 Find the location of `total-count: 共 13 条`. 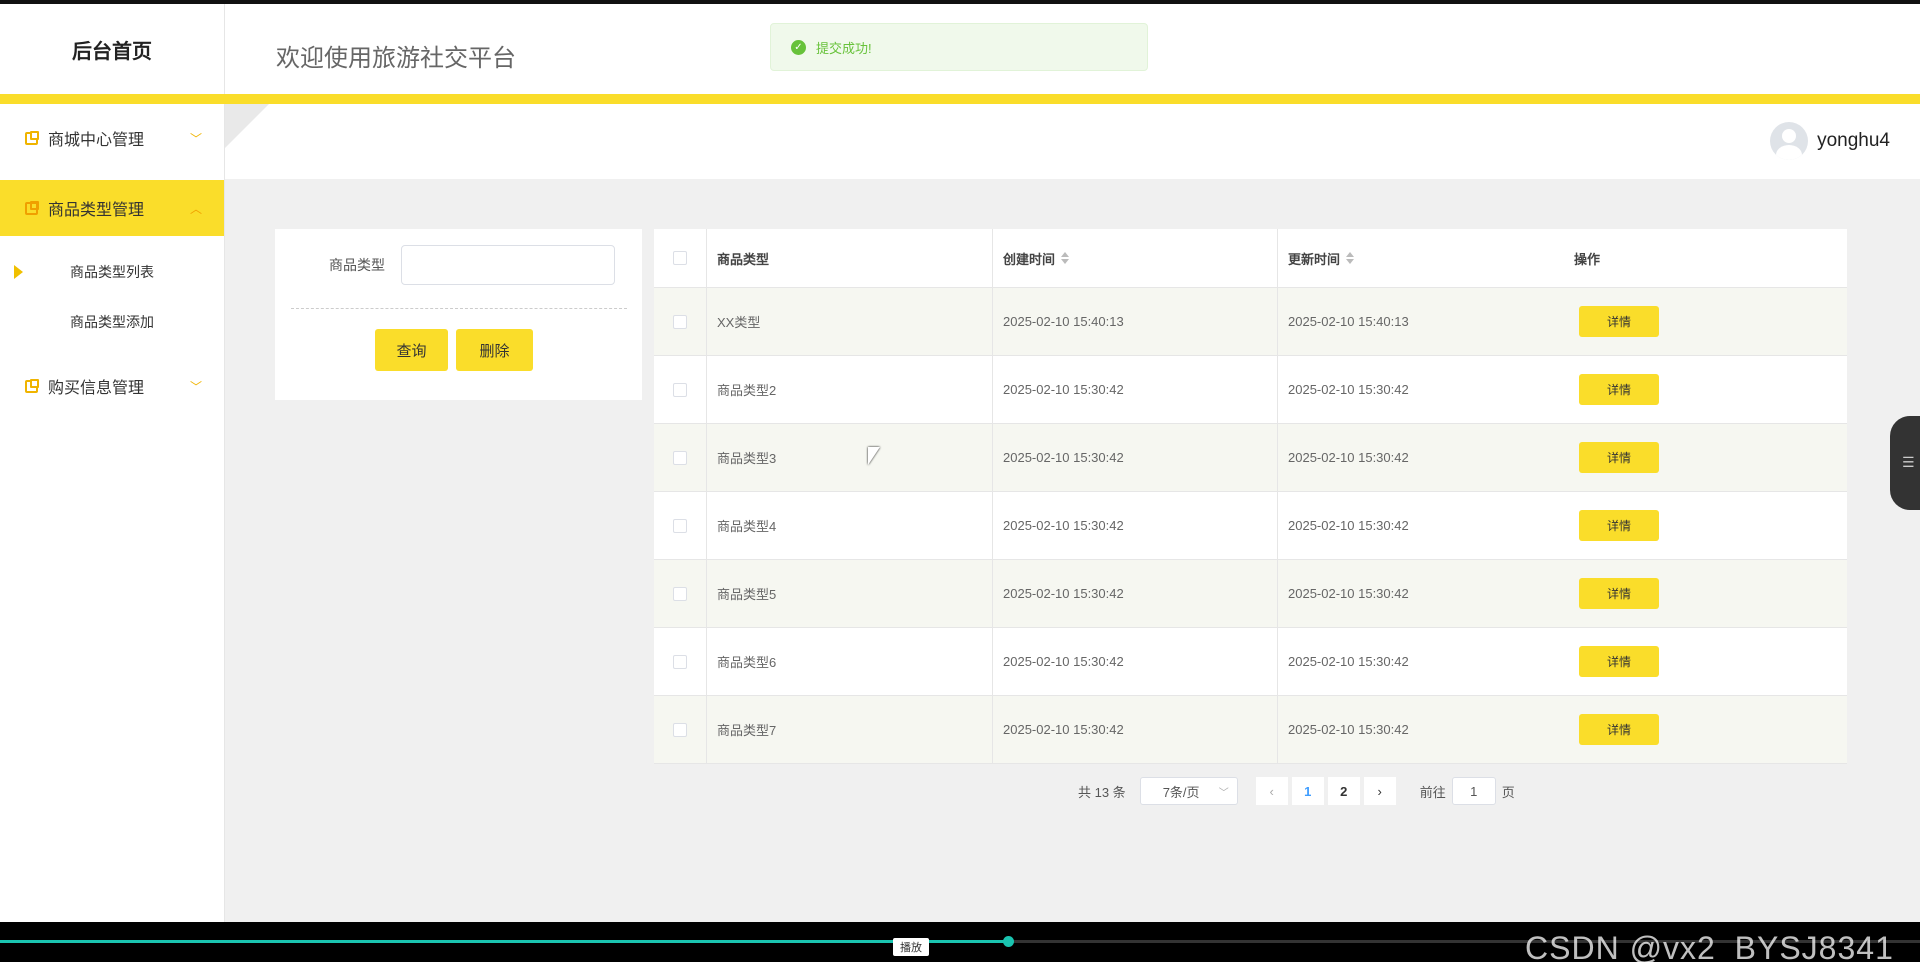

total-count: 共 13 条 is located at coordinates (1102, 792).